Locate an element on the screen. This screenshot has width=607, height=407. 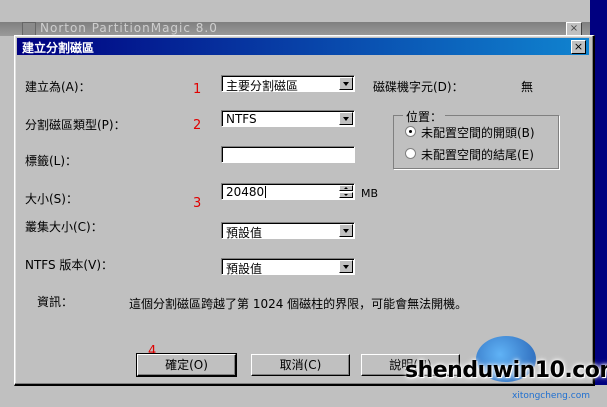
ok-button: 確定(O) is located at coordinates (186, 365).